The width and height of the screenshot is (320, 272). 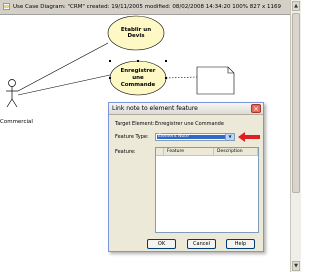 I want to click on diagram-icon, so click(x=6, y=6).